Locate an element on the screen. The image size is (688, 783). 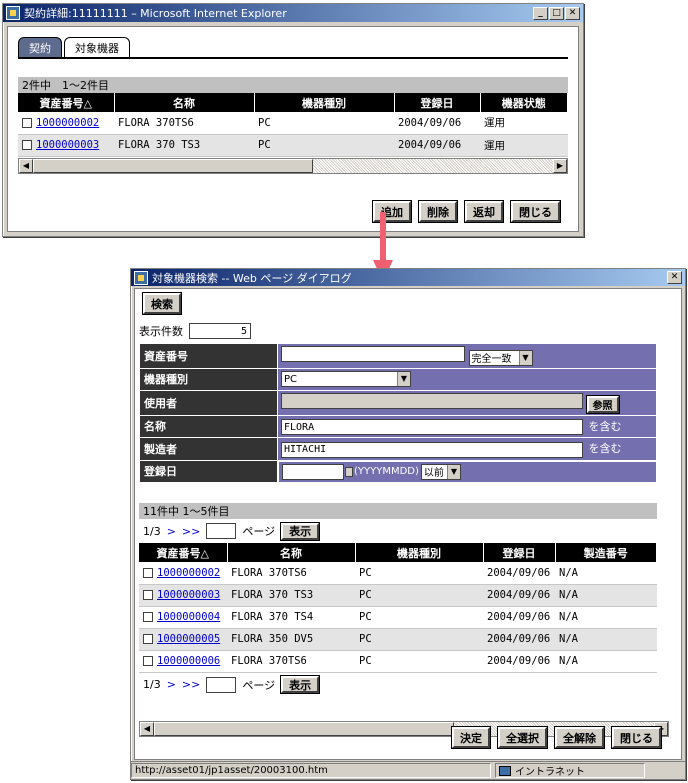
reg-date-input is located at coordinates (313, 471).